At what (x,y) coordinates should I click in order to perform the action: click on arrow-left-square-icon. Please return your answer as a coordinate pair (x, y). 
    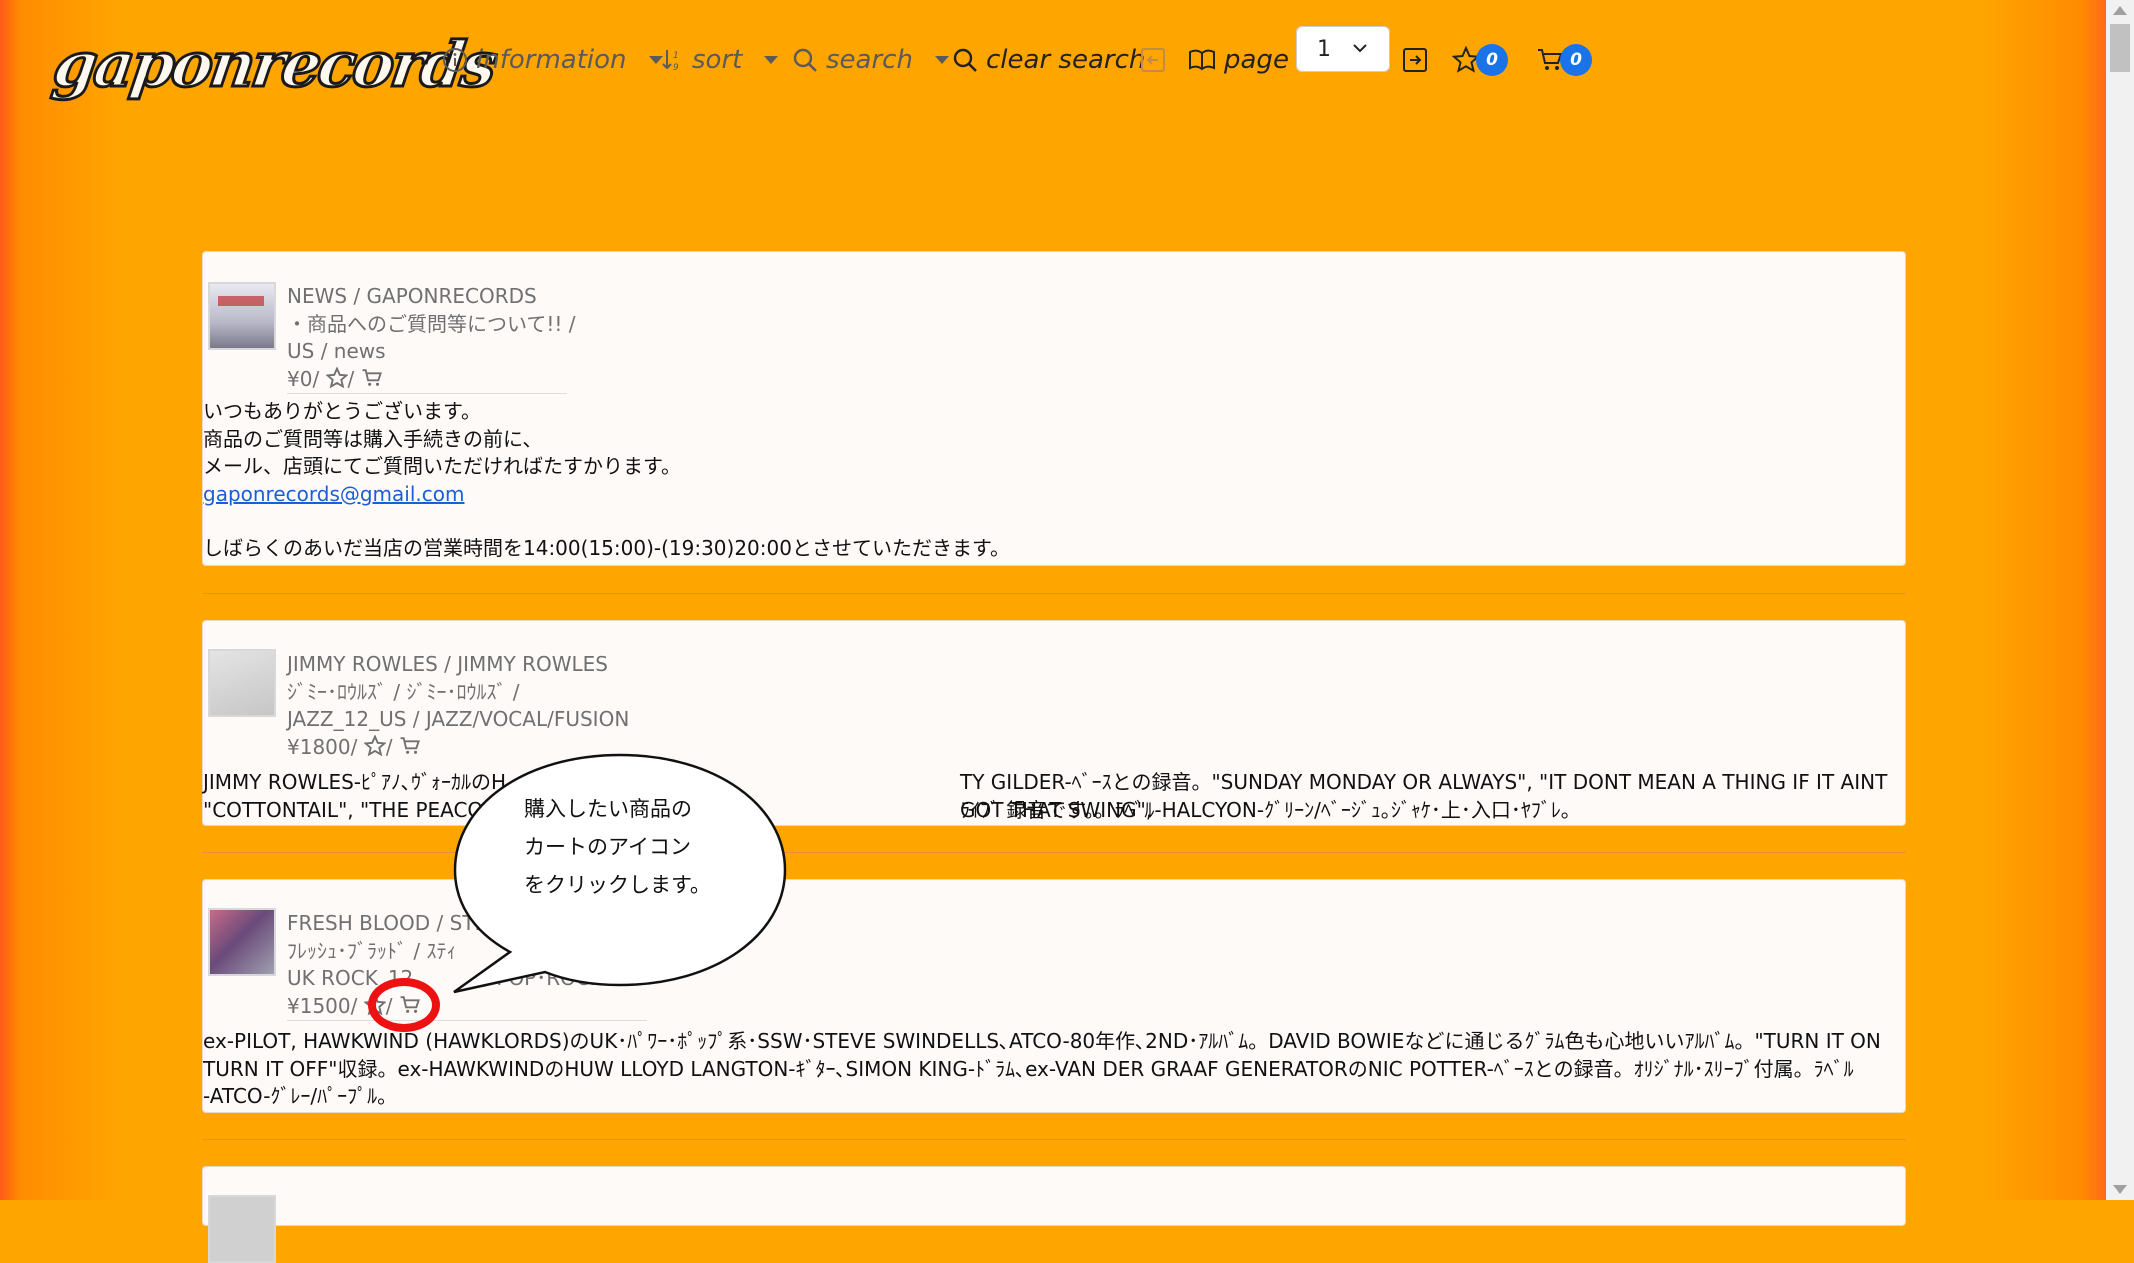
    Looking at the image, I should click on (1153, 60).